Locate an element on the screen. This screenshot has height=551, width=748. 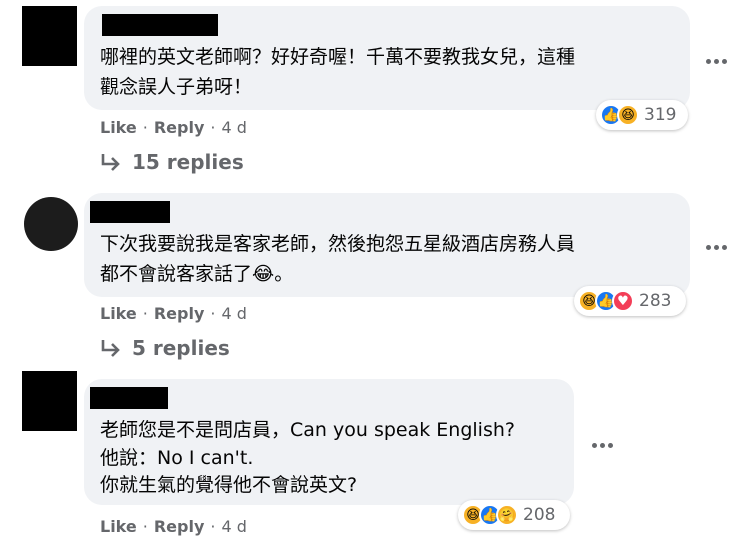
reactions-summary: 👍 😆 319 is located at coordinates (642, 115).